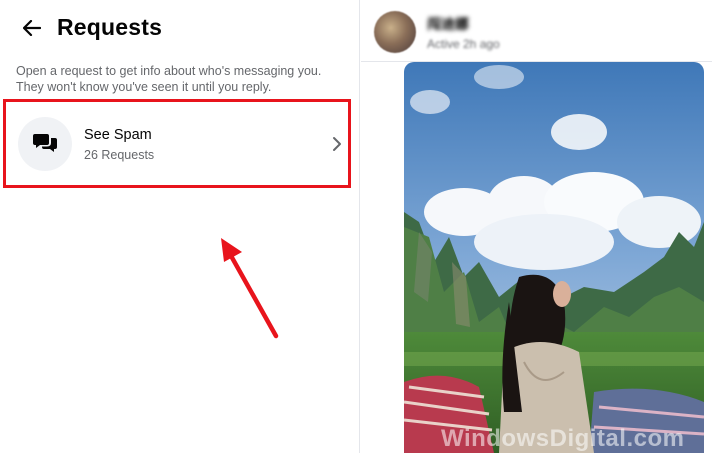 Image resolution: width=712 pixels, height=453 pixels. Describe the element at coordinates (337, 144) in the screenshot. I see `chevron-right-icon` at that location.